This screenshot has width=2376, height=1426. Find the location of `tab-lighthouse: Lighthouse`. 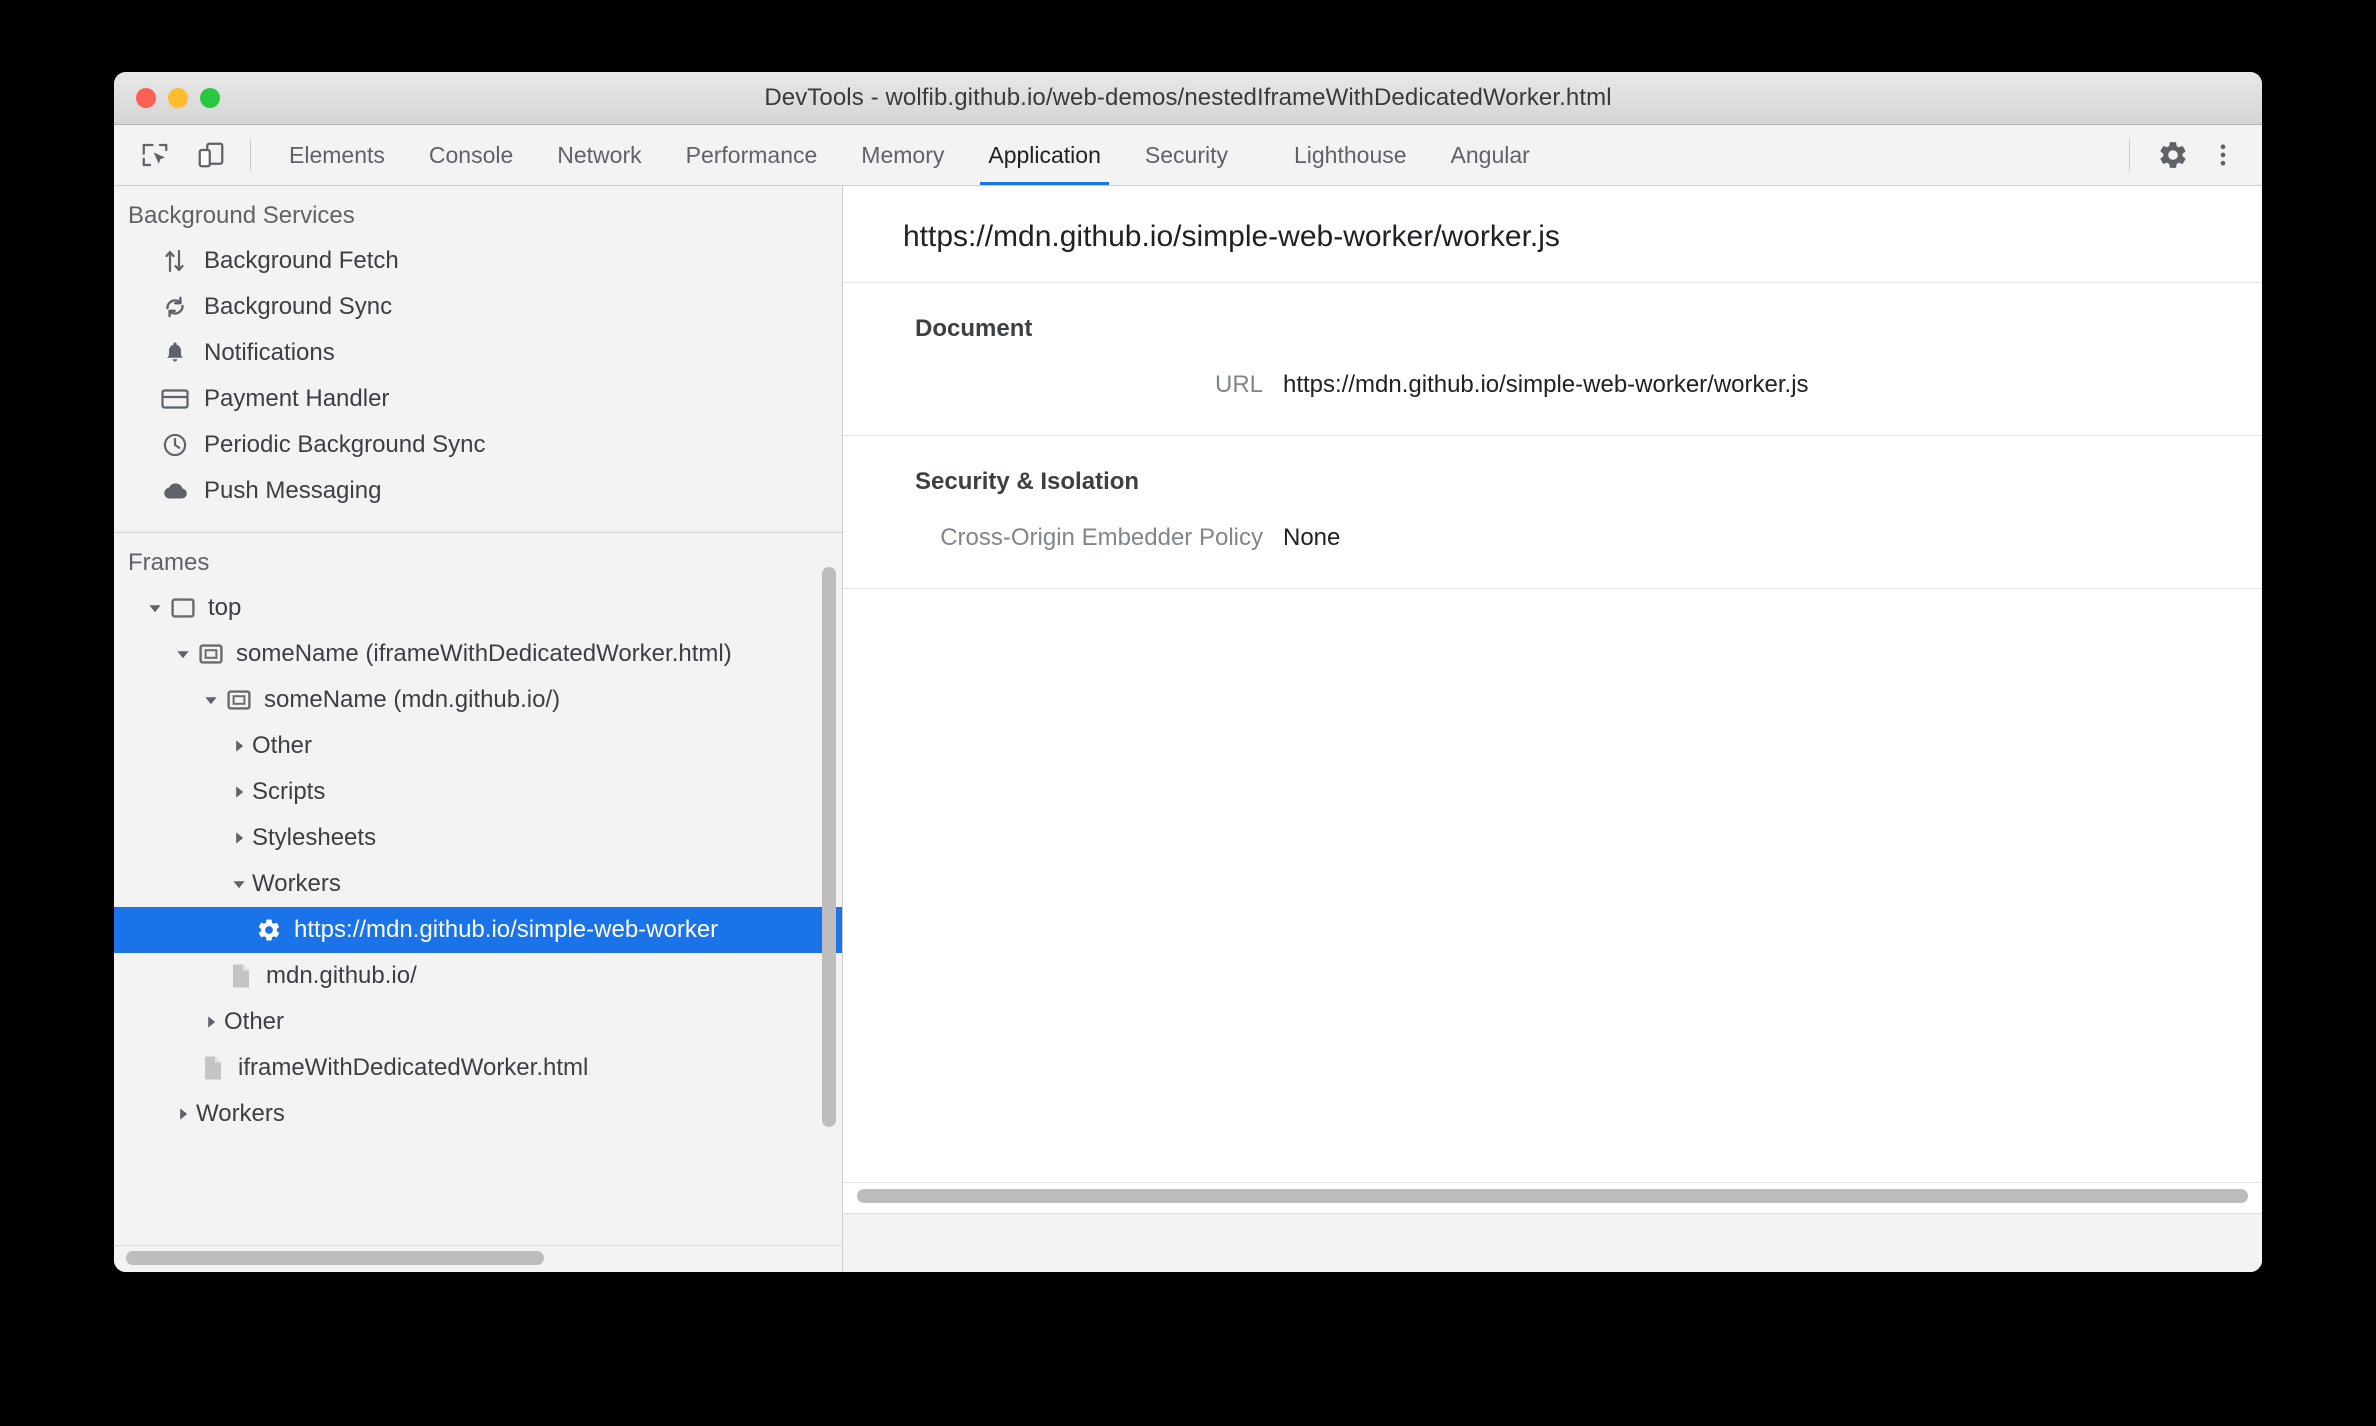

tab-lighthouse: Lighthouse is located at coordinates (1350, 155).